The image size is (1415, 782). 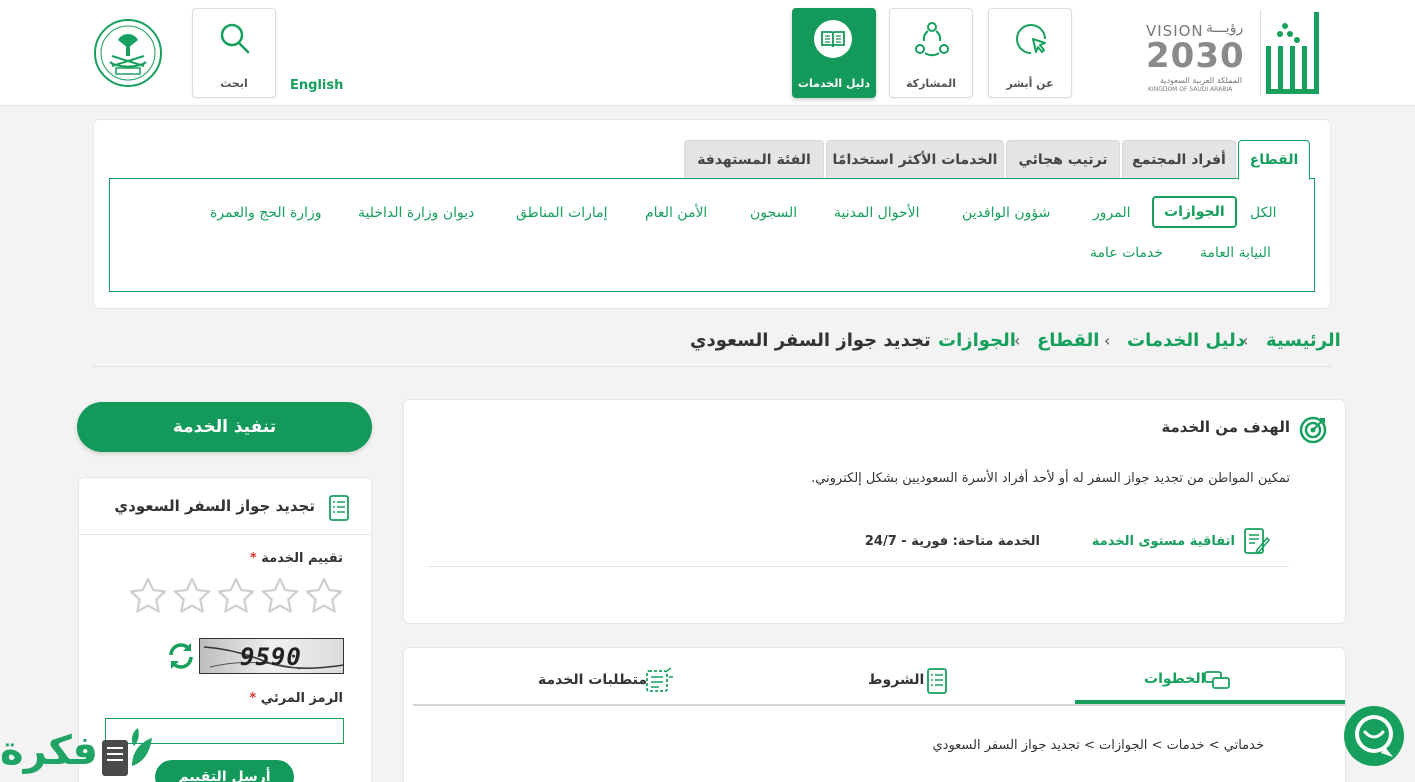 I want to click on sector-all: الكل, so click(x=1263, y=213).